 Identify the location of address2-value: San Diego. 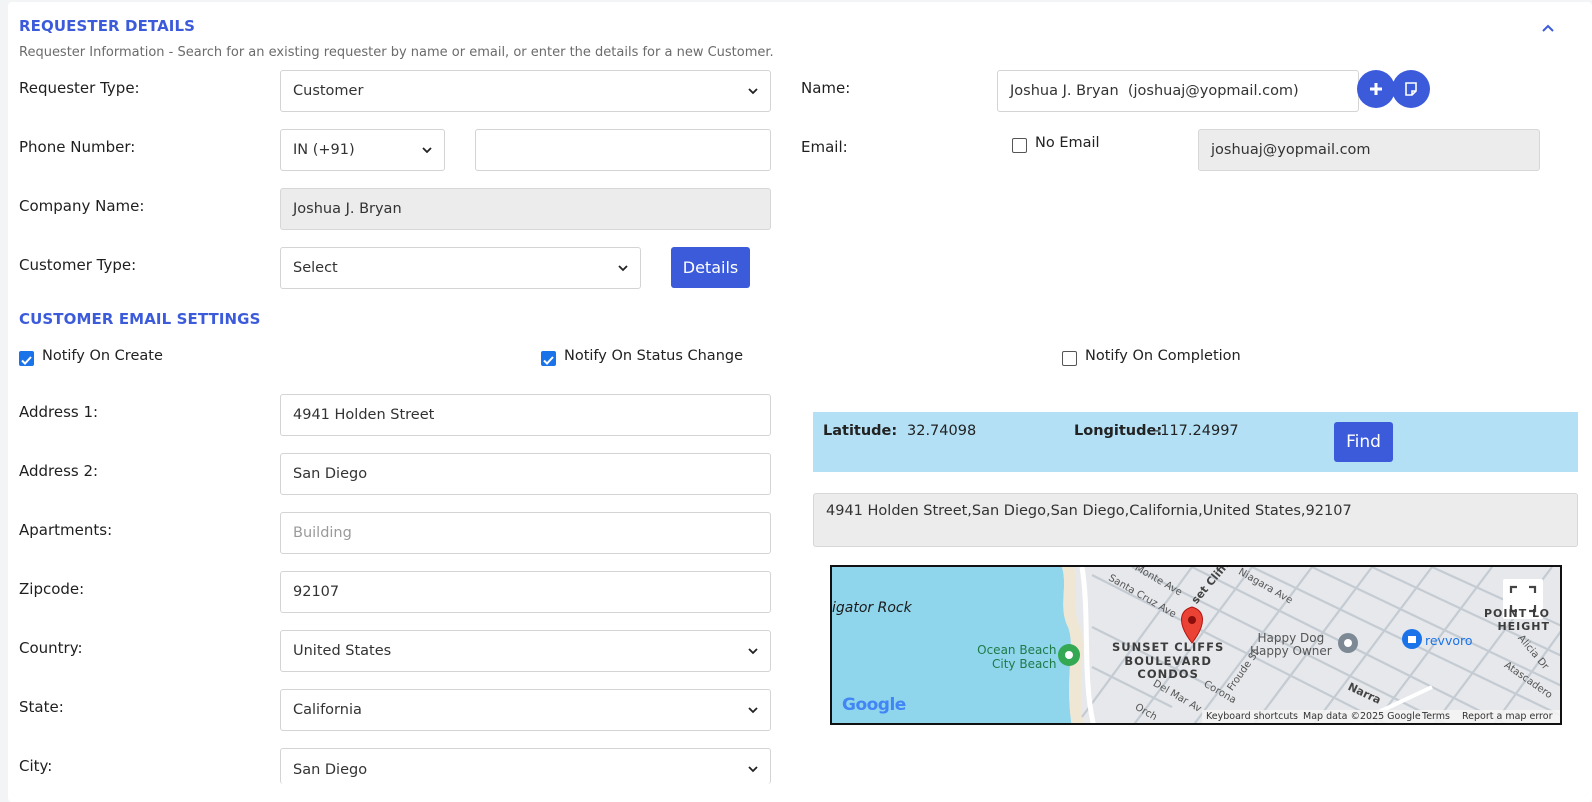
(330, 474).